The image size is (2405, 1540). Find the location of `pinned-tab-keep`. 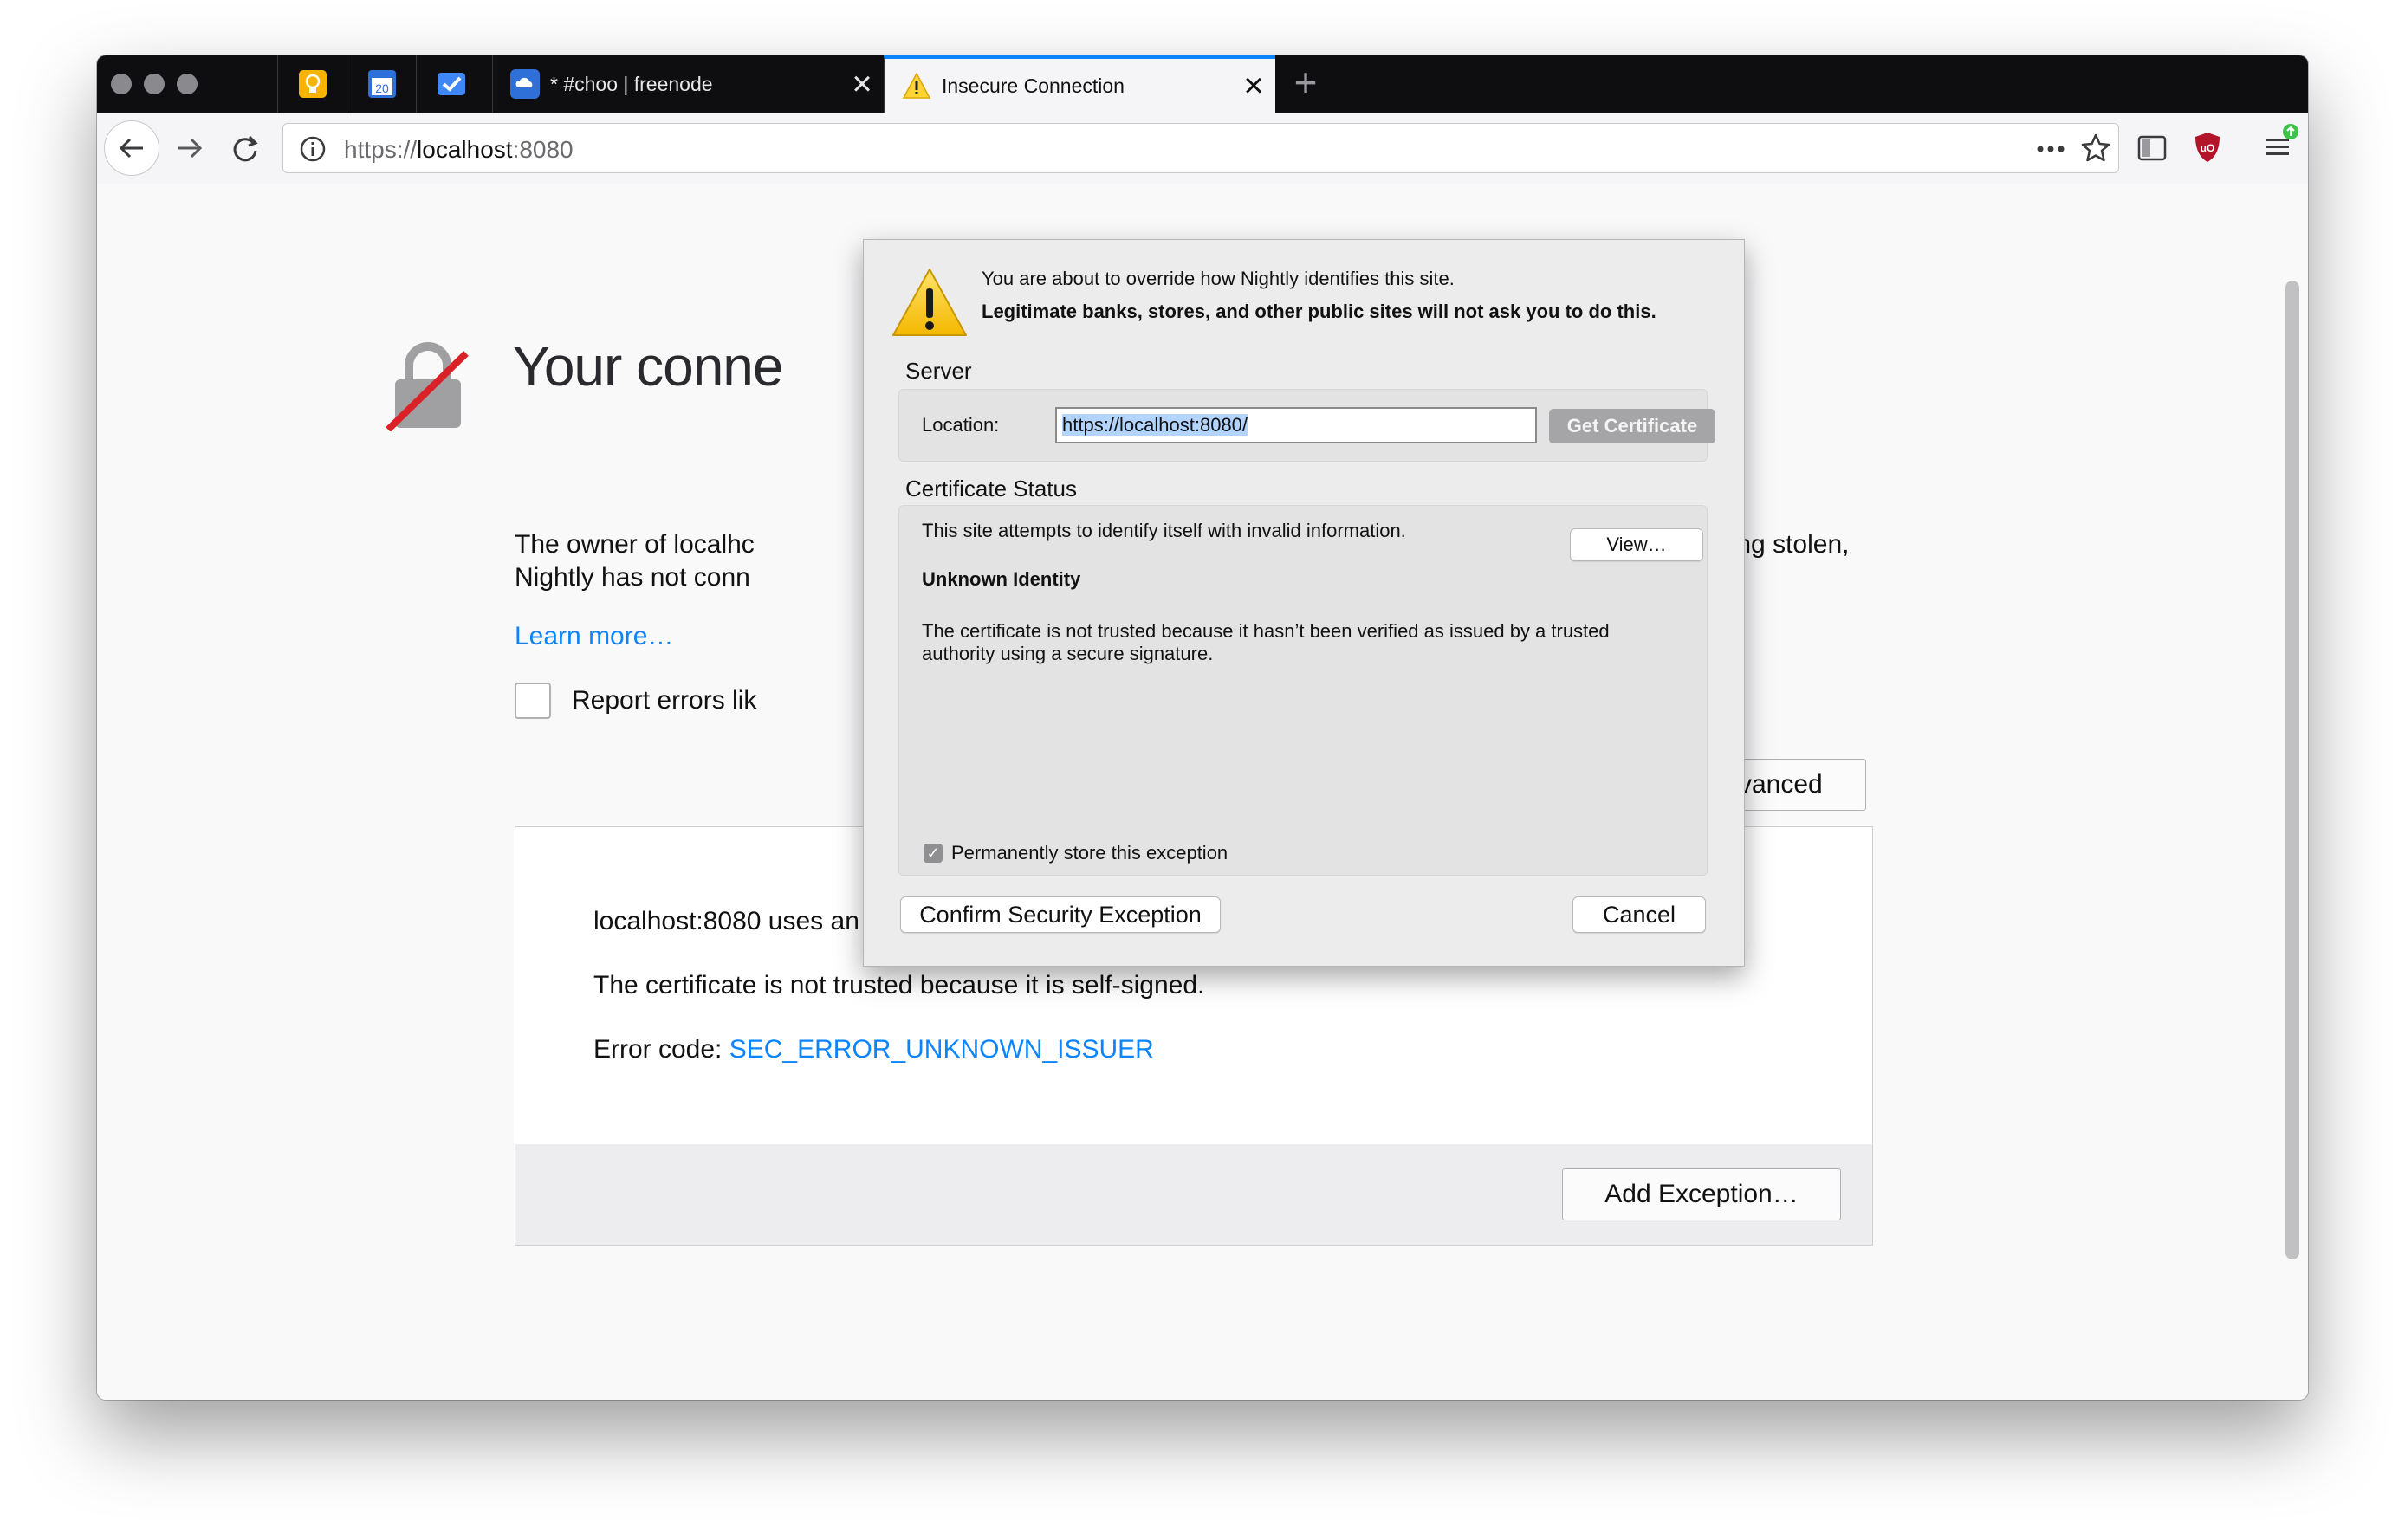

pinned-tab-keep is located at coordinates (312, 84).